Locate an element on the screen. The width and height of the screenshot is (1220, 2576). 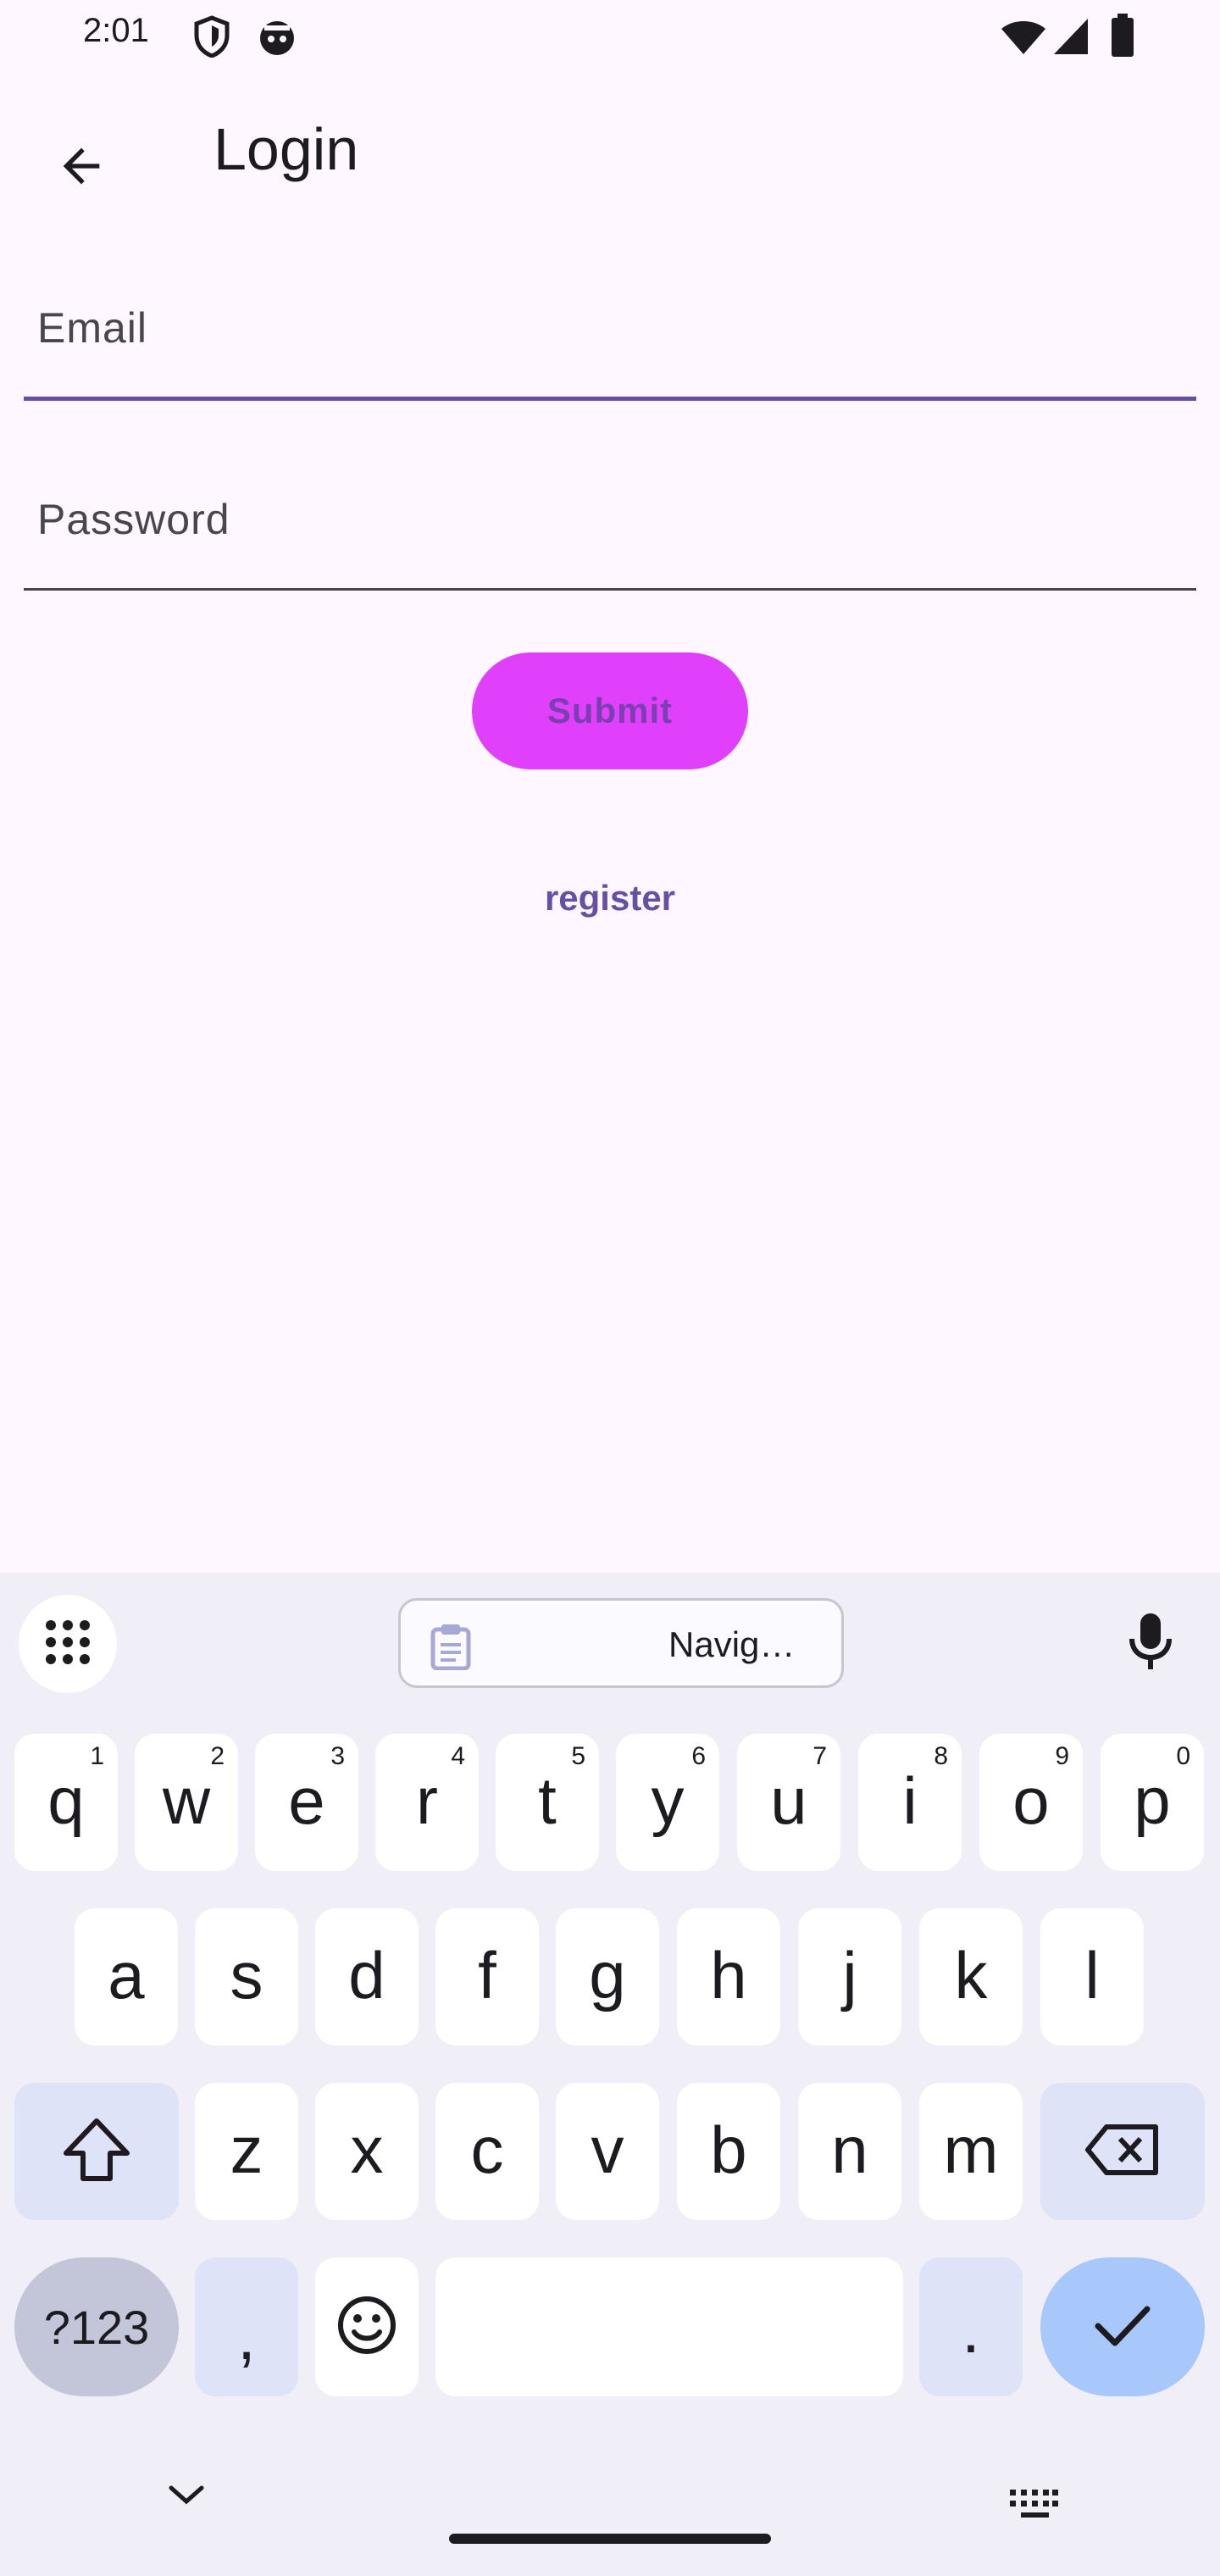
grid-icon is located at coordinates (67, 1644).